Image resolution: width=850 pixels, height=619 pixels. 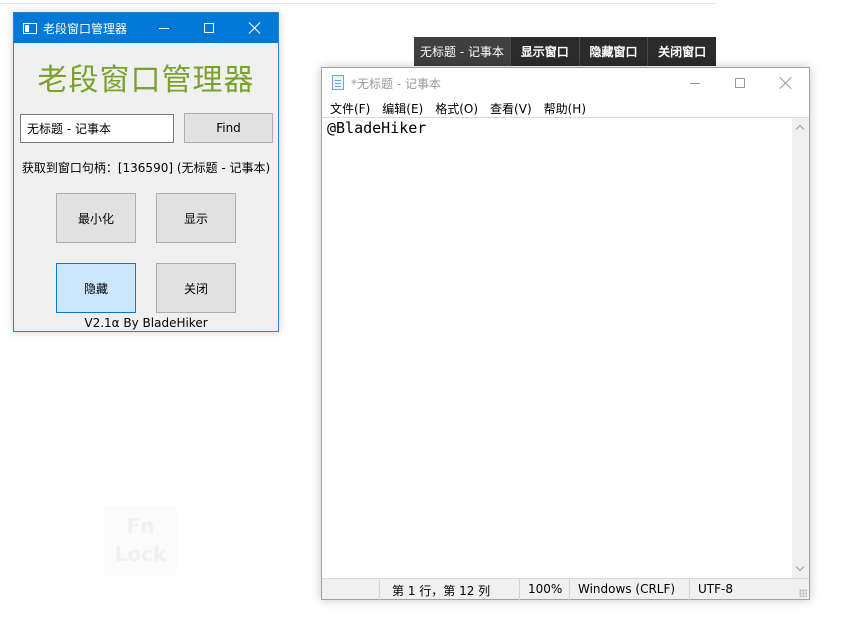 I want to click on resize-grip-icon, so click(x=803, y=593).